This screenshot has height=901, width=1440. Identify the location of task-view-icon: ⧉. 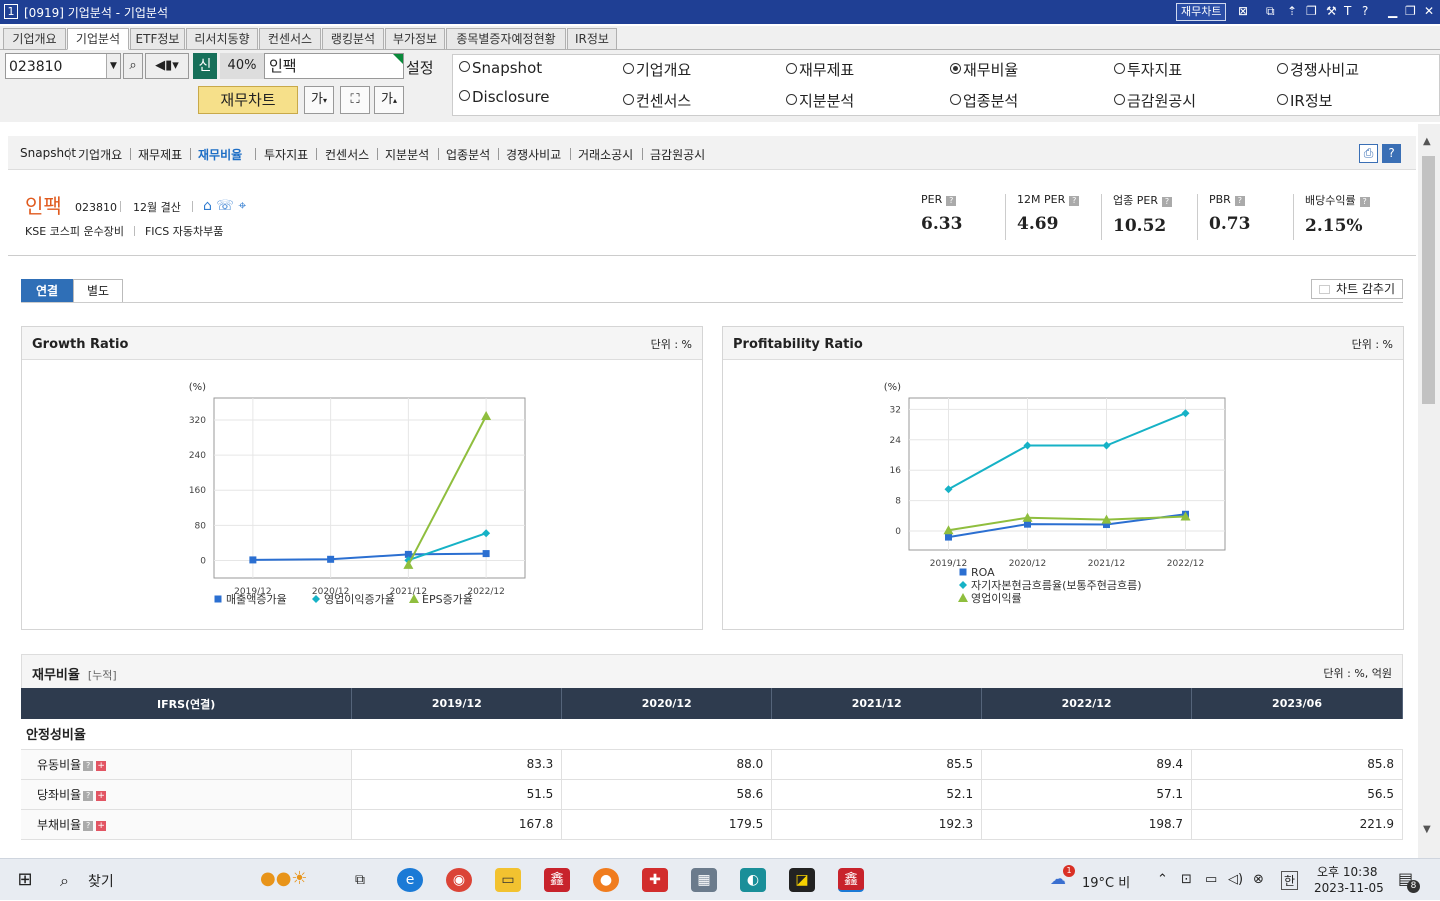
(360, 880).